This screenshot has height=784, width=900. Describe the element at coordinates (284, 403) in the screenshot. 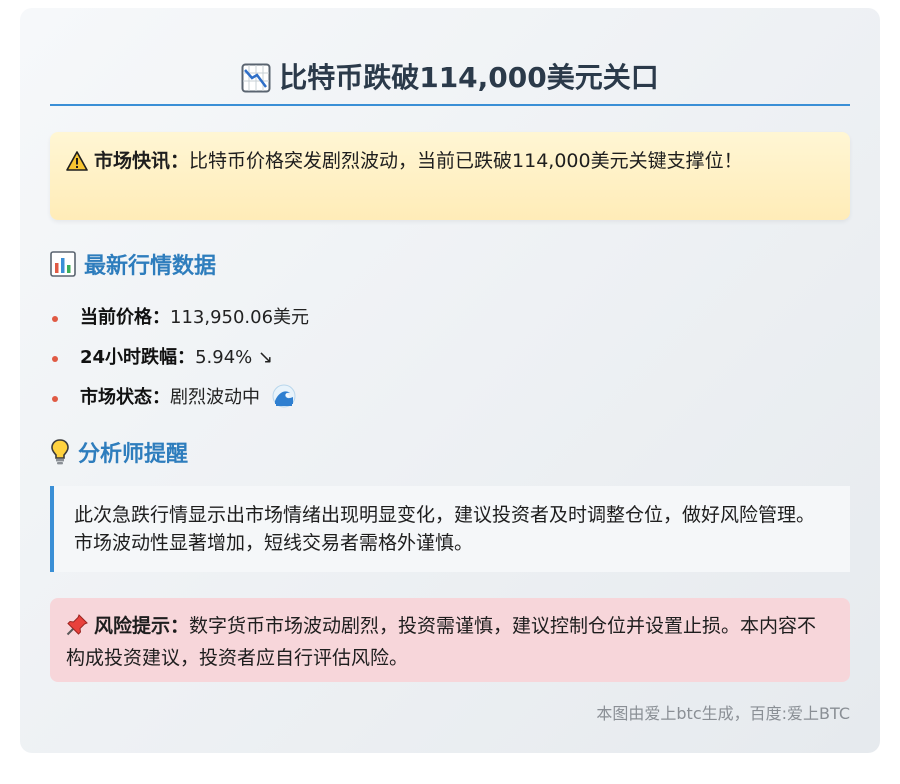

I see `wave-icon` at that location.